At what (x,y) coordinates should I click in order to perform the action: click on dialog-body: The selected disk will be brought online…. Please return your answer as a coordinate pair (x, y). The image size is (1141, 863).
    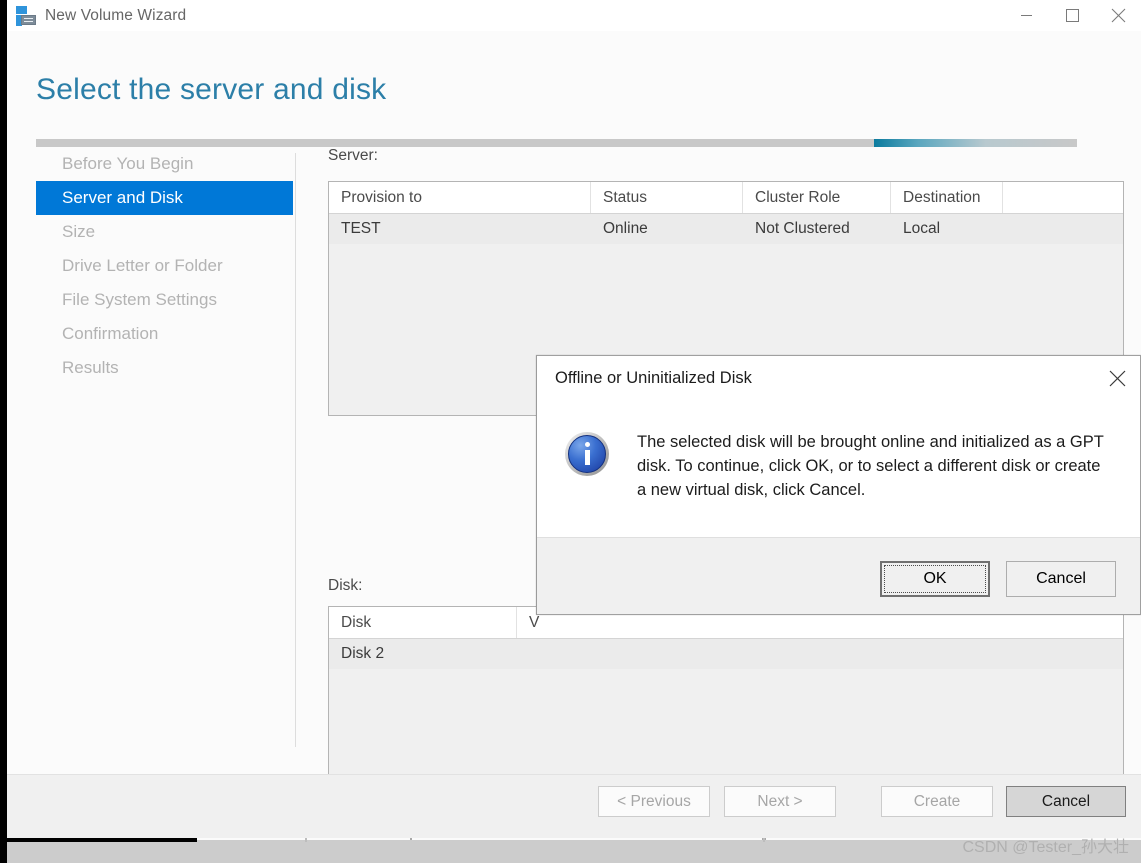
    Looking at the image, I should click on (838, 469).